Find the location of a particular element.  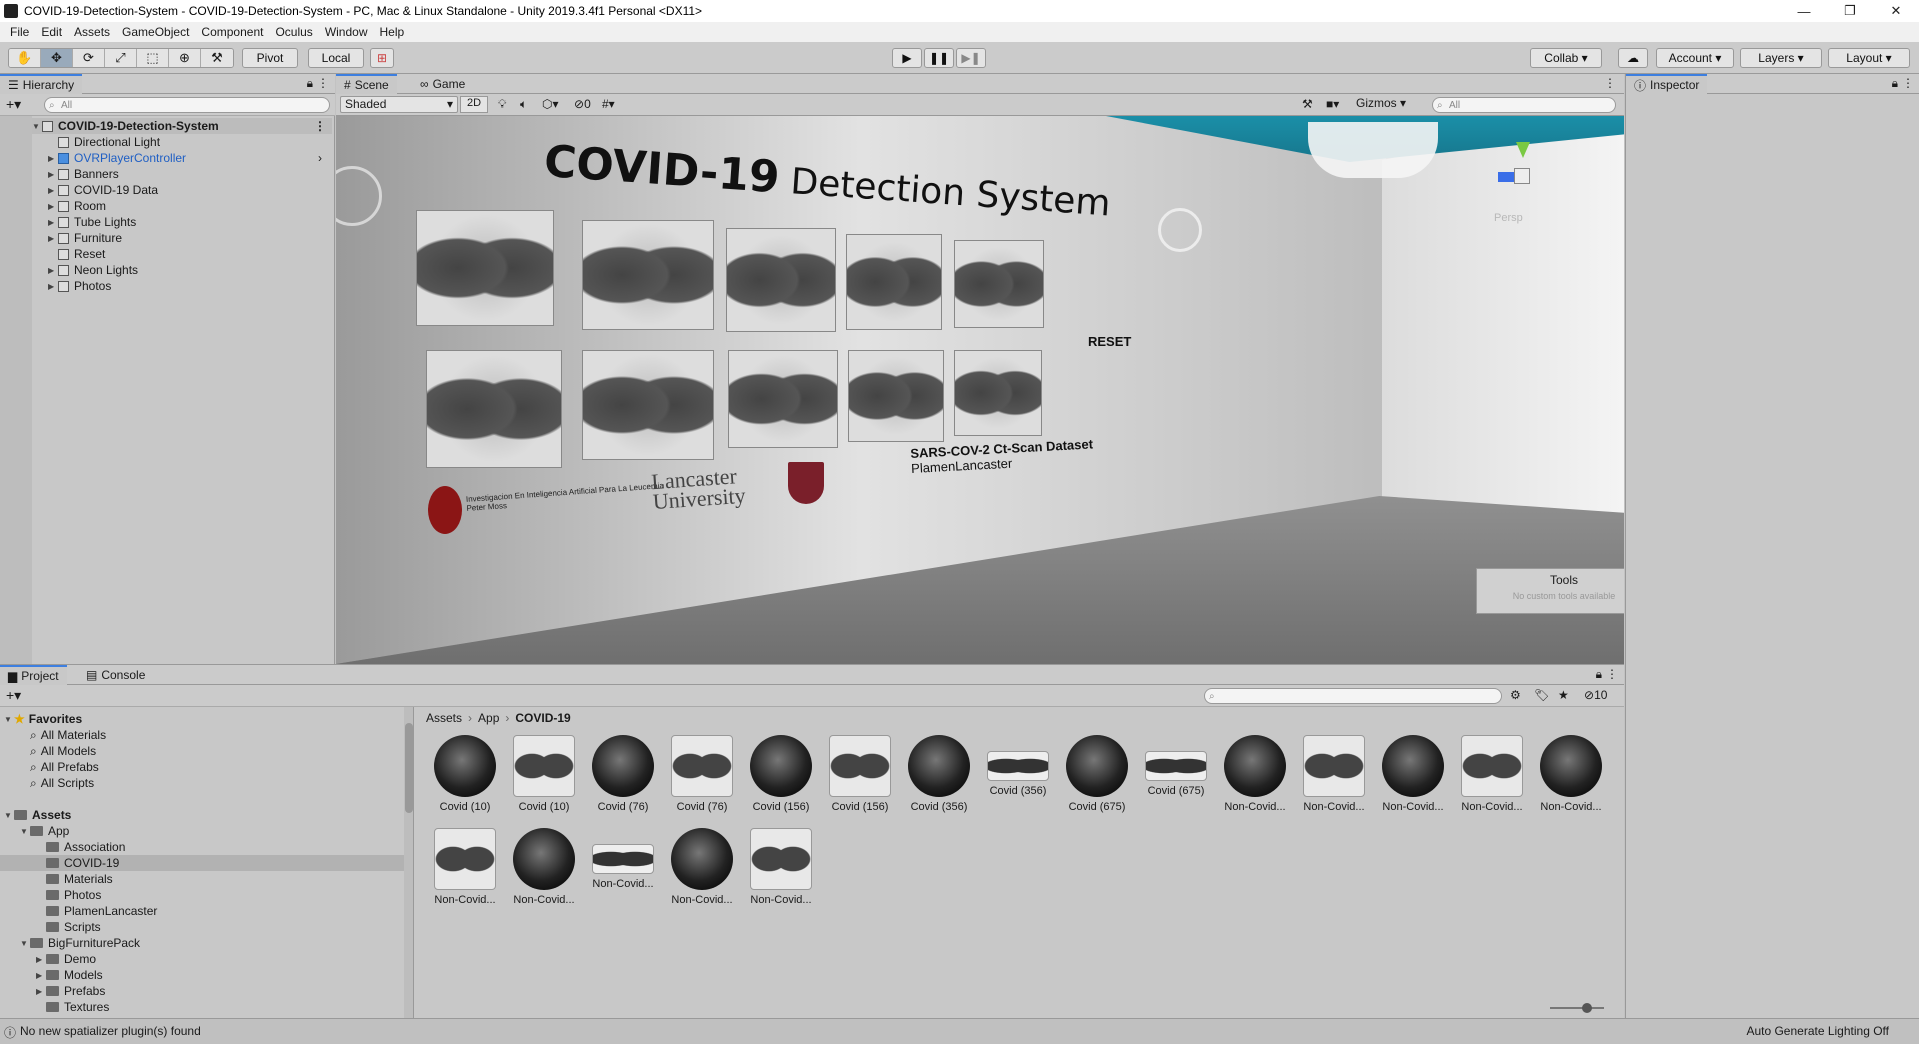

menu-help: Help is located at coordinates (392, 32).